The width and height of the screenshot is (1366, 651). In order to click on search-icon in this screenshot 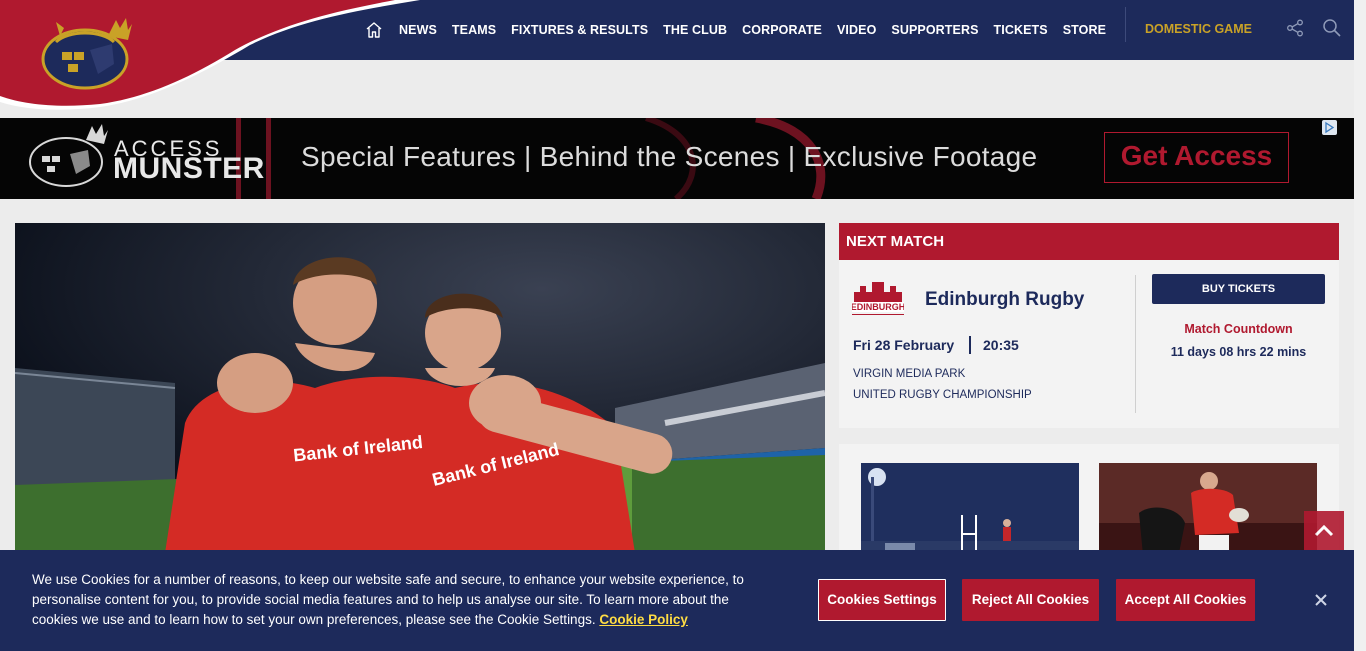, I will do `click(1331, 27)`.